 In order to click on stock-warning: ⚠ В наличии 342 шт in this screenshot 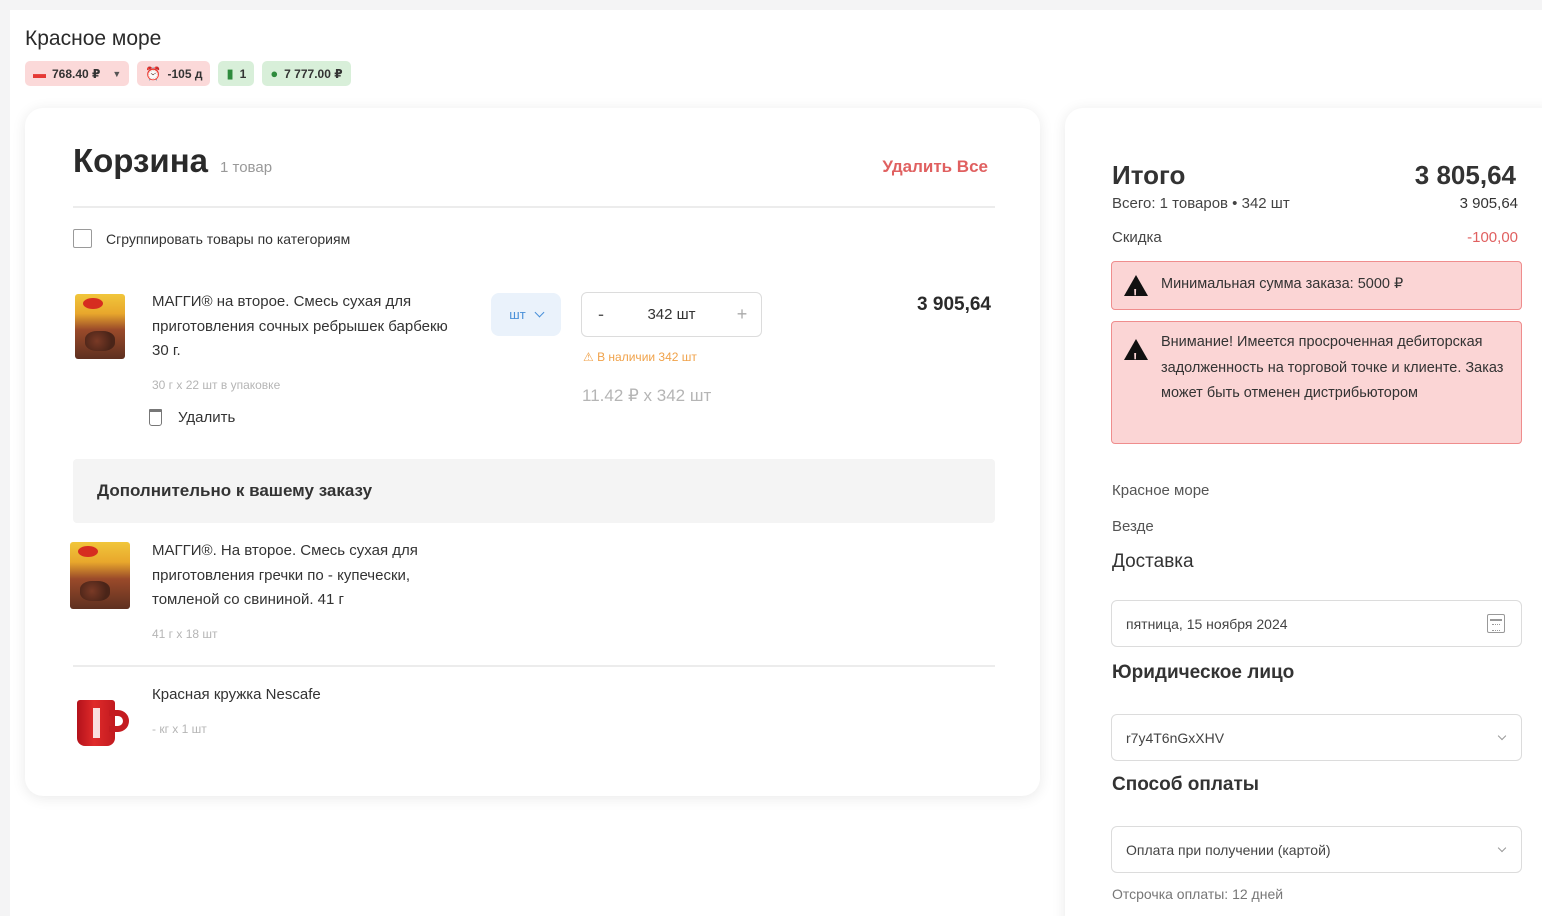, I will do `click(640, 357)`.